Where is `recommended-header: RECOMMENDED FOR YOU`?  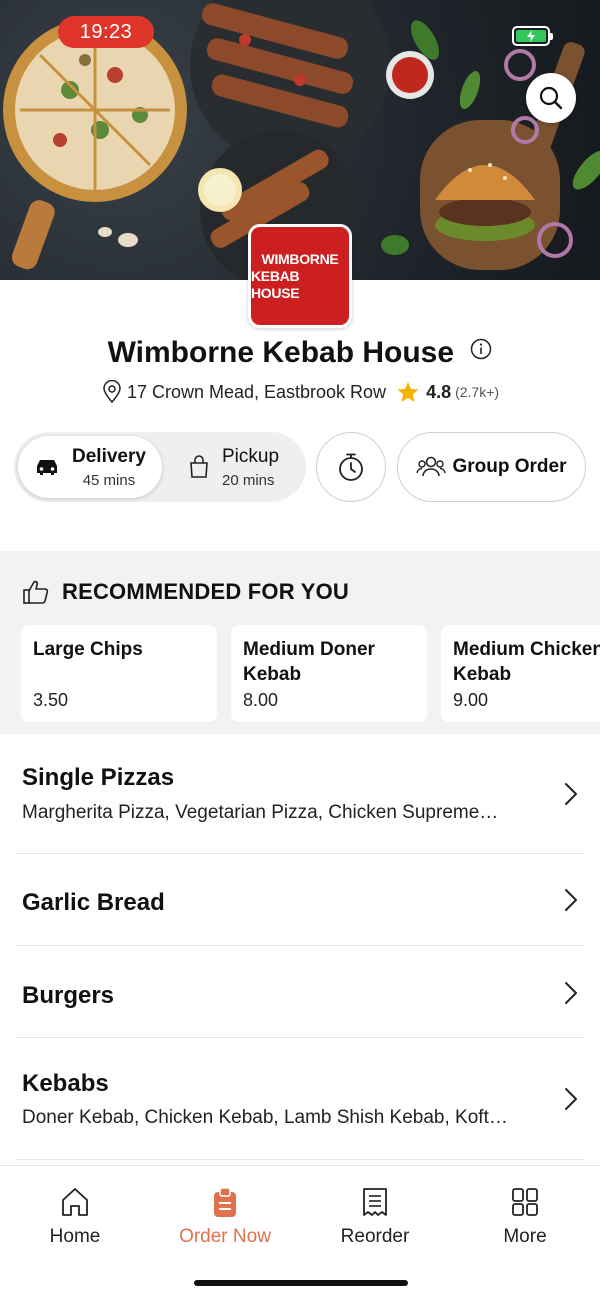 recommended-header: RECOMMENDED FOR YOU is located at coordinates (185, 592).